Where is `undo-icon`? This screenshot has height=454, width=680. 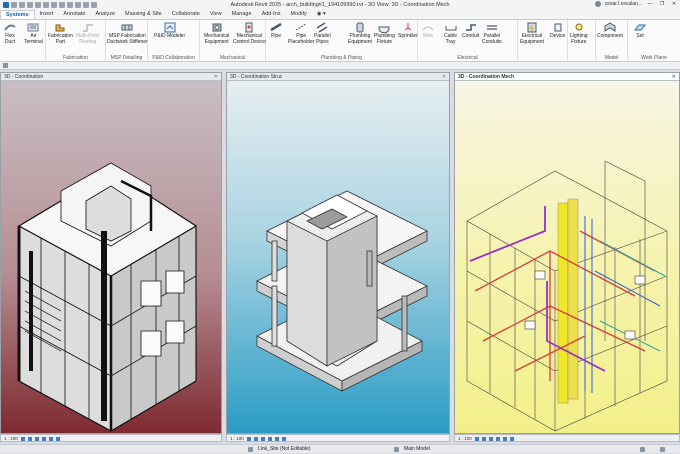
undo-icon is located at coordinates (30, 5).